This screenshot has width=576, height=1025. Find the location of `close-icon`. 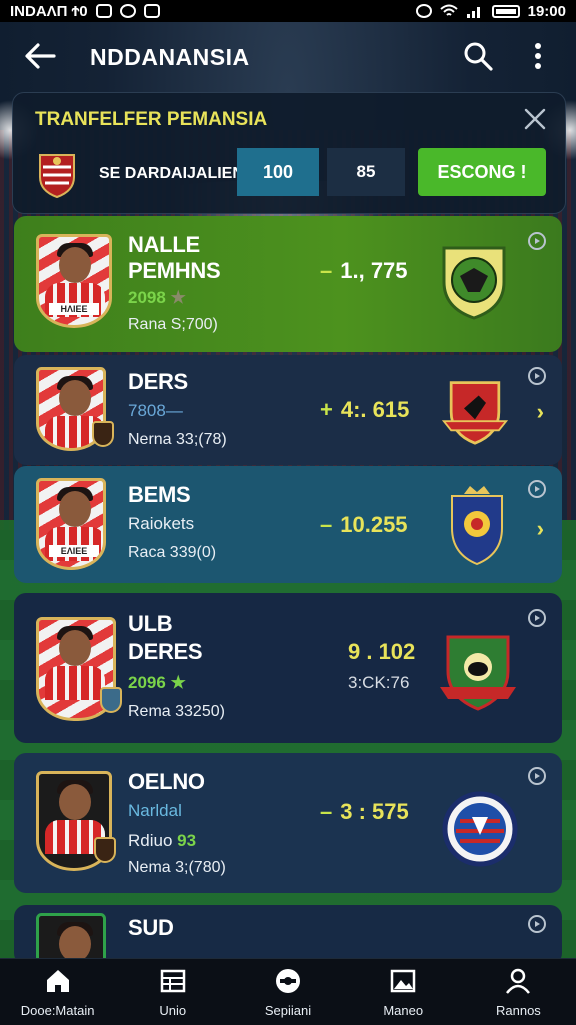

close-icon is located at coordinates (535, 119).